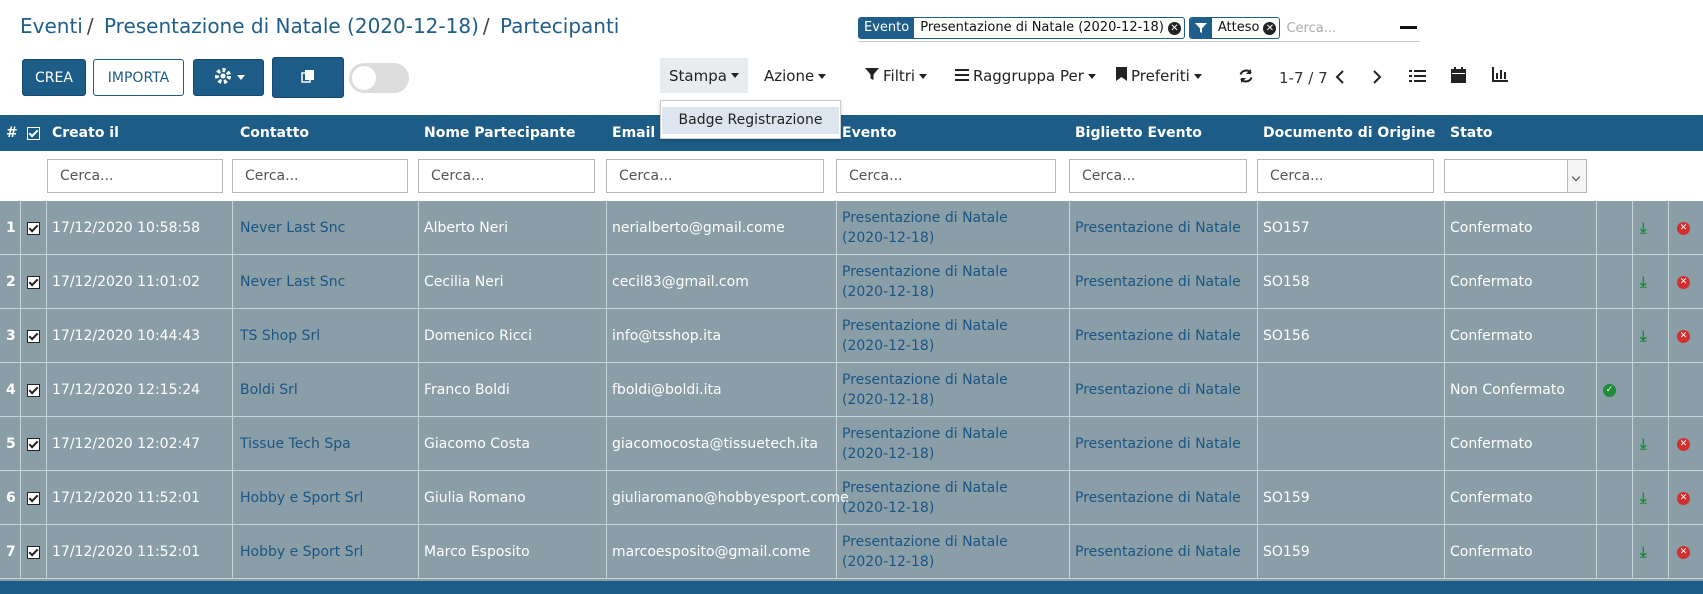 This screenshot has height=594, width=1703. Describe the element at coordinates (1303, 78) in the screenshot. I see `pager-value: 1-7 / 7` at that location.